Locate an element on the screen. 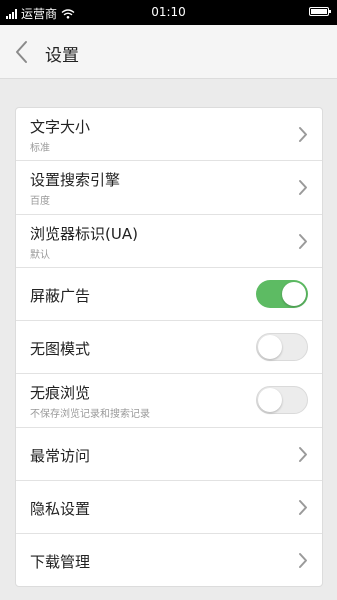 This screenshot has width=337, height=600. setting-row-search-engine: 设置搜索引擎 百度 is located at coordinates (169, 188).